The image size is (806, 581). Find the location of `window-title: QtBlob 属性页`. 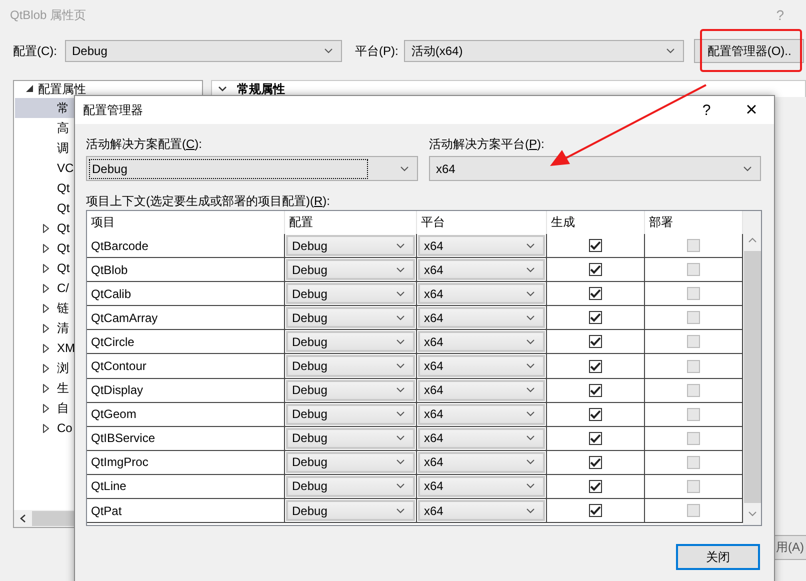

window-title: QtBlob 属性页 is located at coordinates (49, 15).